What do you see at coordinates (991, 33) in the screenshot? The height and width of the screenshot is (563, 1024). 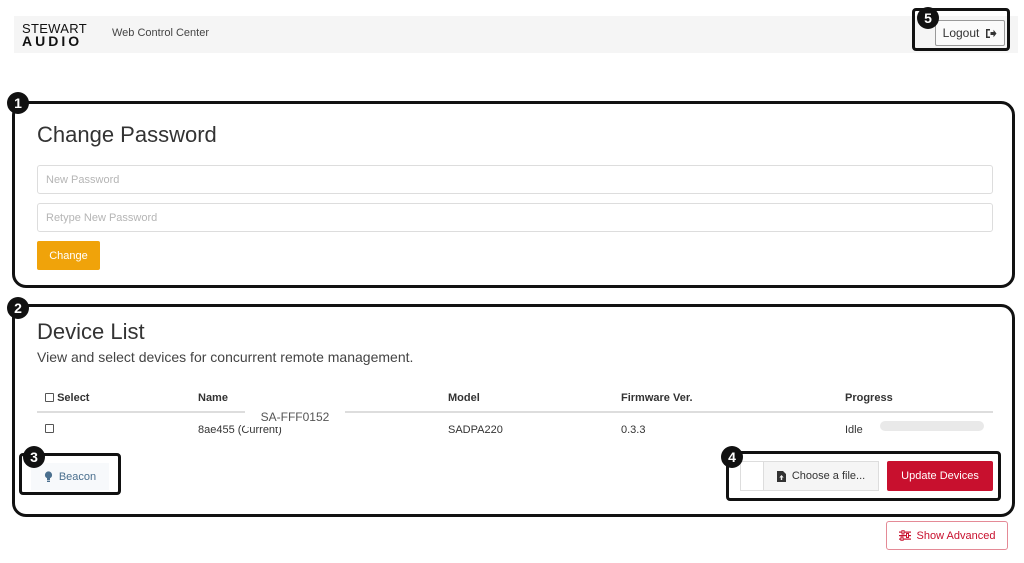 I see `logout-icon` at bounding box center [991, 33].